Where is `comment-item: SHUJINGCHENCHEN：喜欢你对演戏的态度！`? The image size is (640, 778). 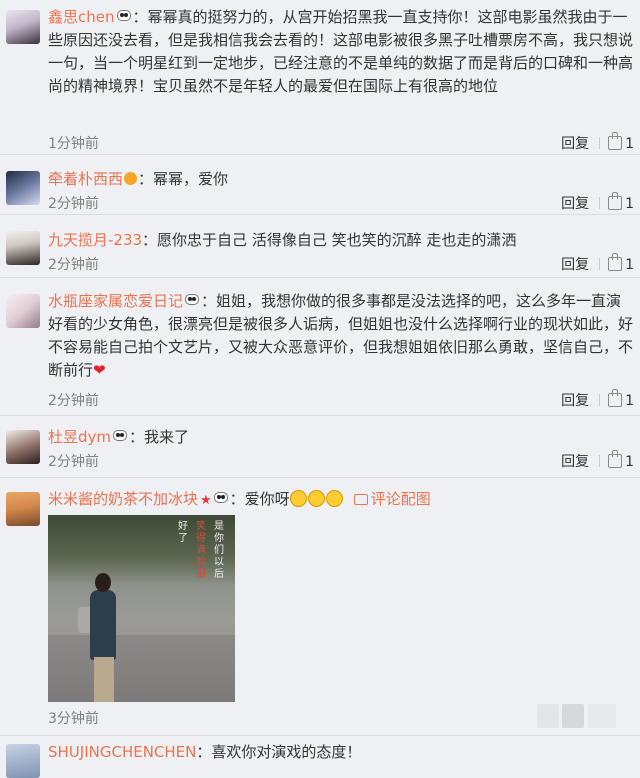 comment-item: SHUJINGCHENCHEN：喜欢你对演戏的态度！ is located at coordinates (320, 757).